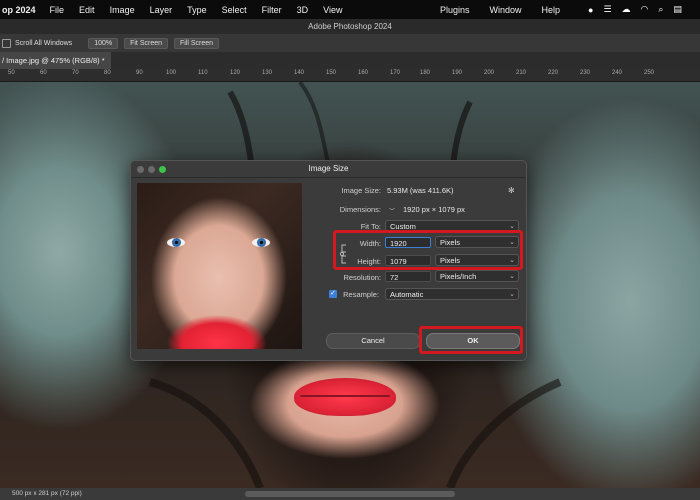 Image resolution: width=700 pixels, height=500 pixels. Describe the element at coordinates (234, 10) in the screenshot. I see `menu-select: Select` at that location.